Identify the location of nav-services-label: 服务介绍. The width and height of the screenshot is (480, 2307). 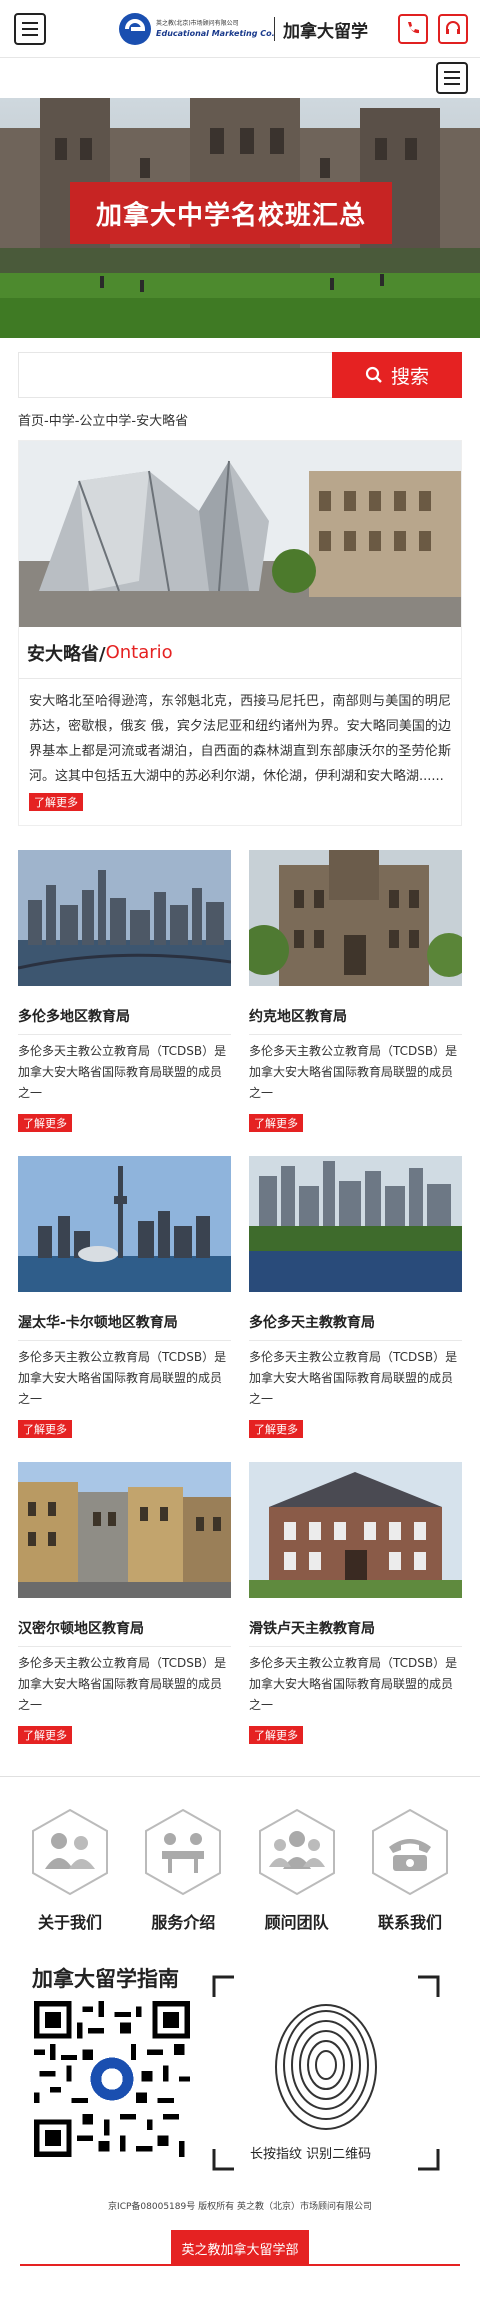
(183, 1922).